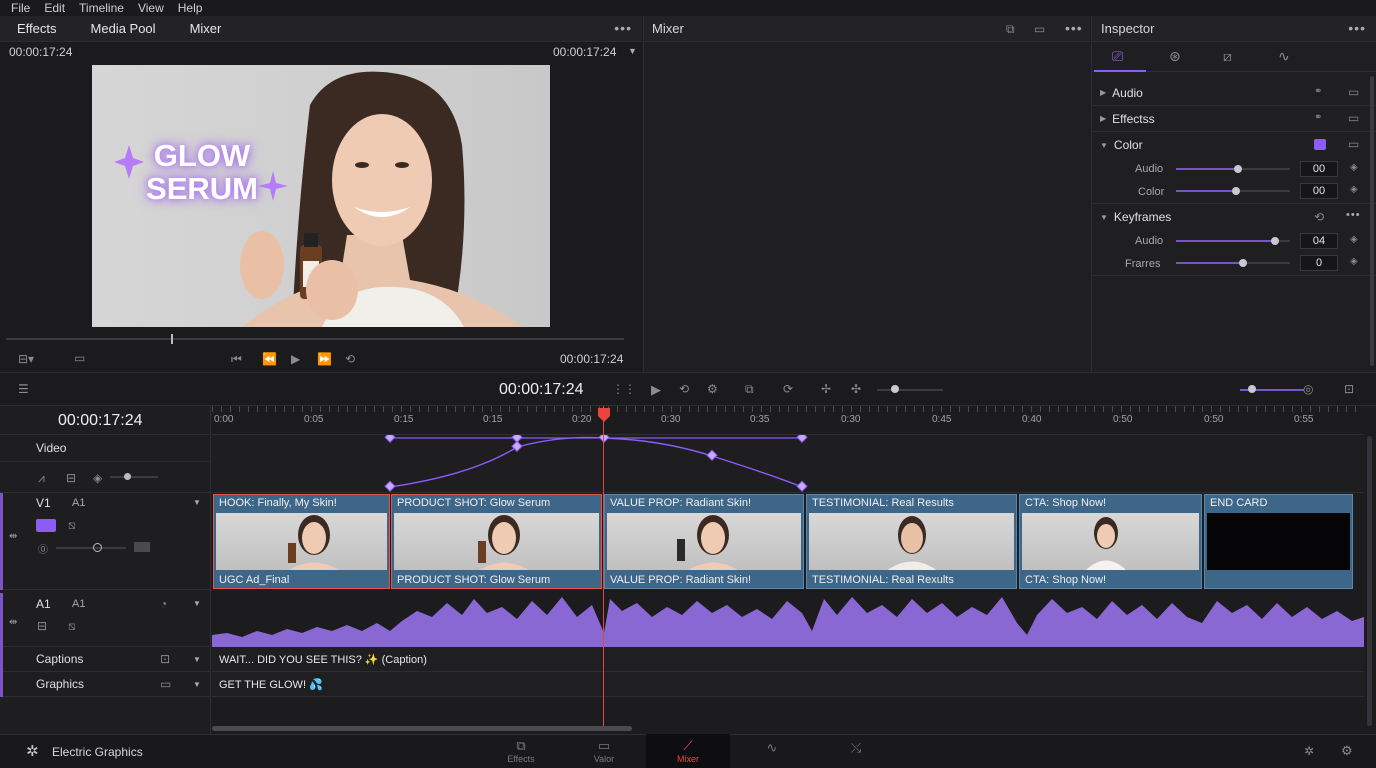  Describe the element at coordinates (41, 478) in the screenshot. I see `curve-icon: ⩘` at that location.